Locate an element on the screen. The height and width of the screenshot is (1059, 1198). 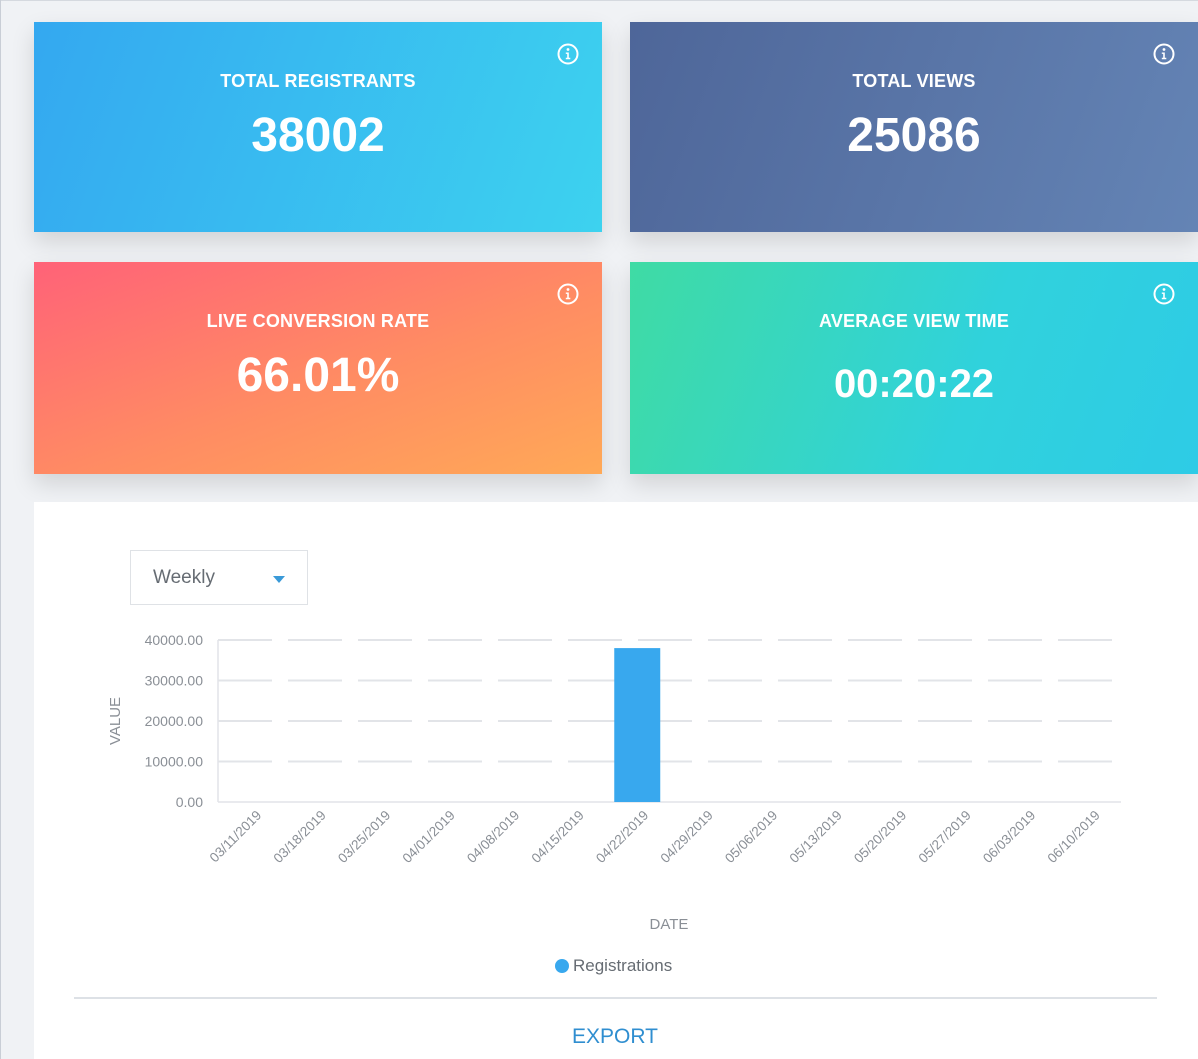
x-axis-title: DATE is located at coordinates (669, 924).